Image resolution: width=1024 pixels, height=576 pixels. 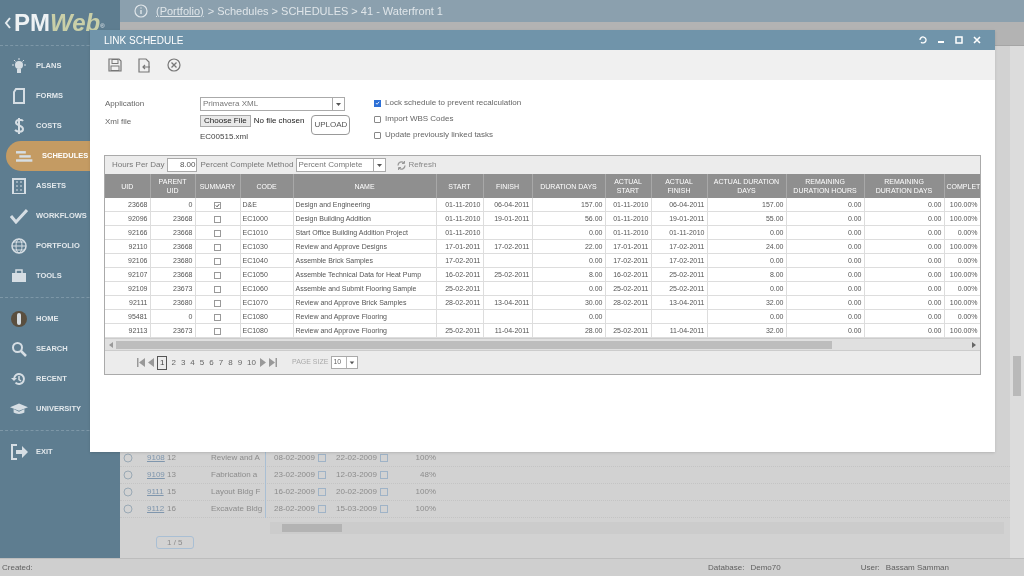 What do you see at coordinates (182, 165) in the screenshot?
I see `hours-field: 8.00` at bounding box center [182, 165].